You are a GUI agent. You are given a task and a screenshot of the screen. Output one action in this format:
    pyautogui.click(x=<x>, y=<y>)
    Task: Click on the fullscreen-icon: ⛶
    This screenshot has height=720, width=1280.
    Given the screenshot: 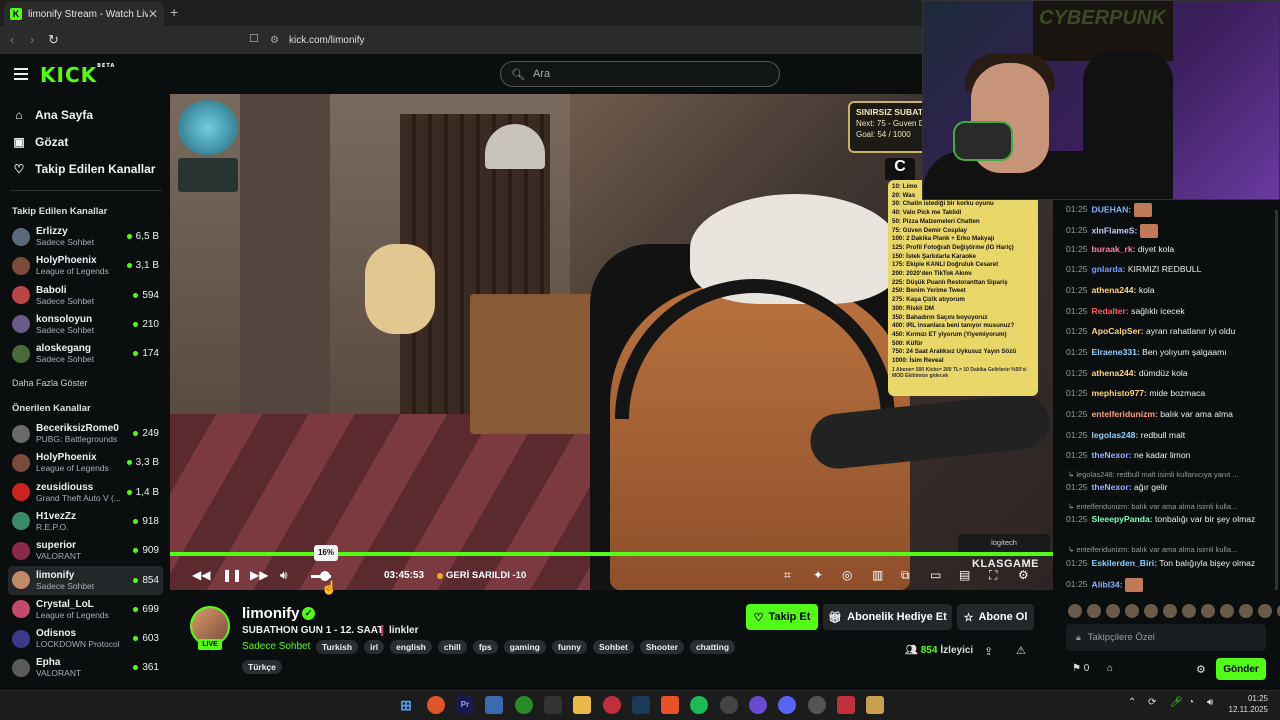 What is the action you would take?
    pyautogui.click(x=993, y=575)
    